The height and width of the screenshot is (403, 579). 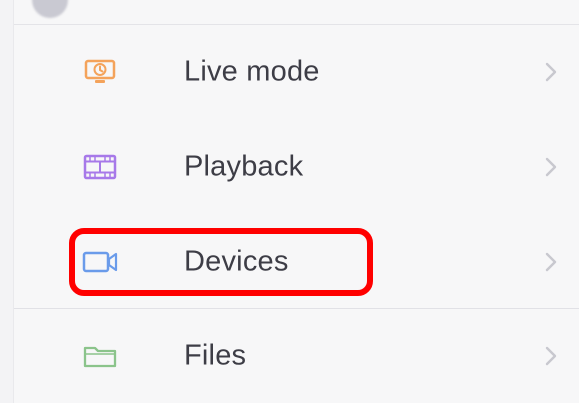 What do you see at coordinates (296, 12) in the screenshot?
I see `cut-off-profile-row` at bounding box center [296, 12].